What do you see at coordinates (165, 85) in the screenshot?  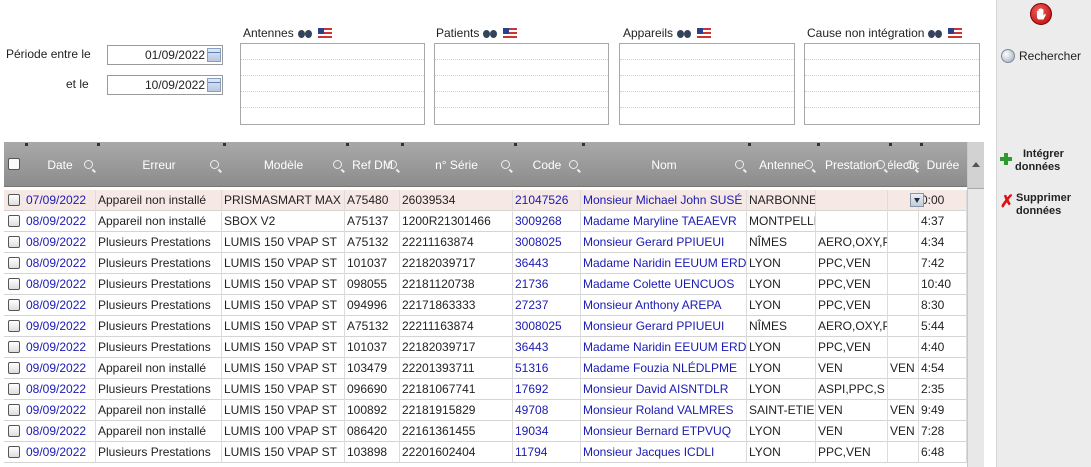 I see `date-to-input` at bounding box center [165, 85].